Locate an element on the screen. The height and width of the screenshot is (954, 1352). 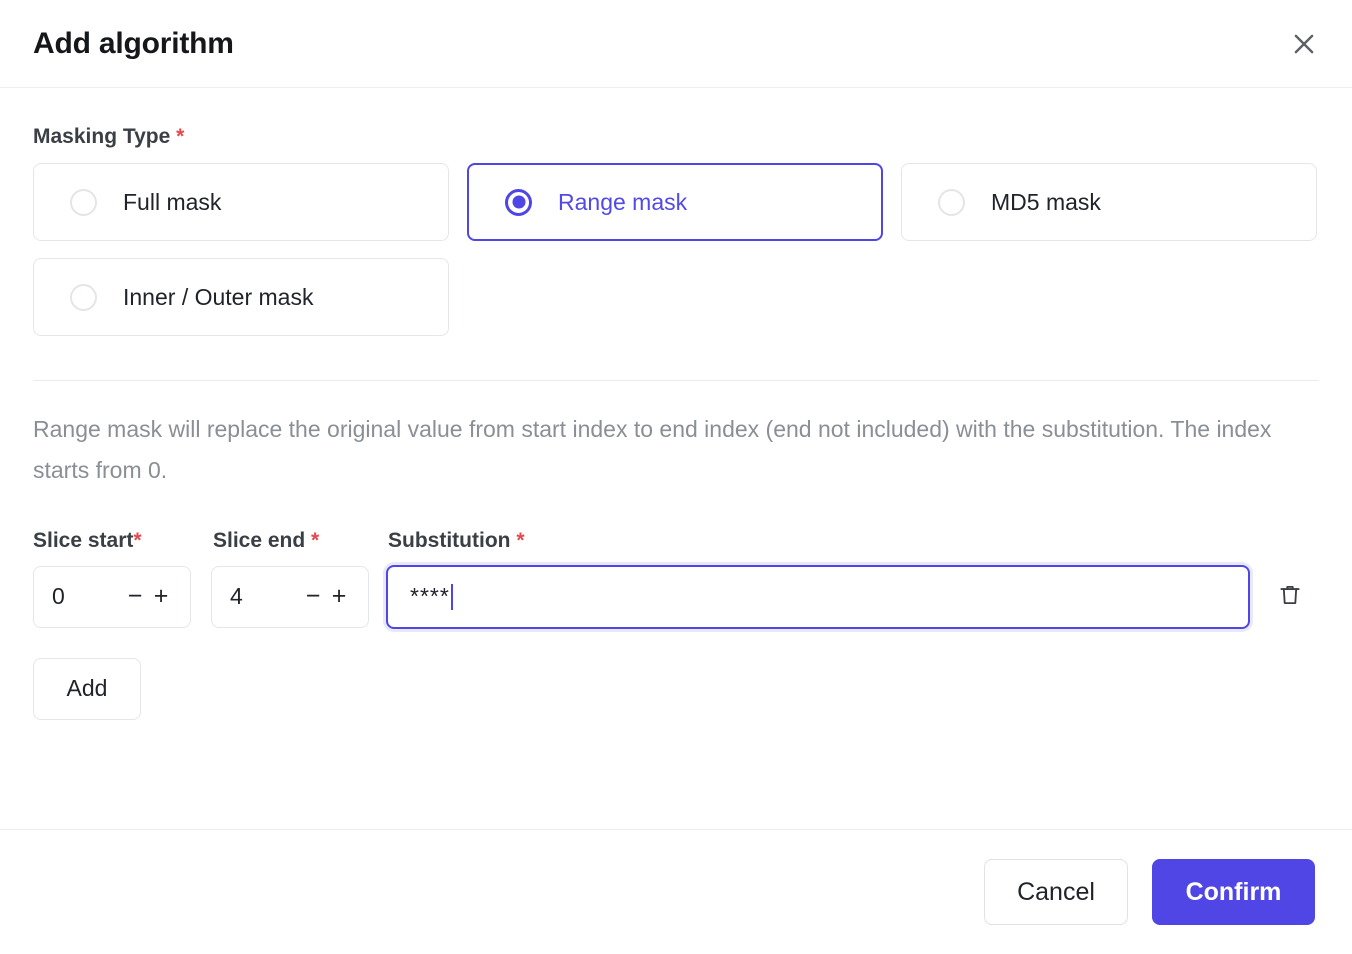
slice-end-increment-button: + is located at coordinates (339, 597).